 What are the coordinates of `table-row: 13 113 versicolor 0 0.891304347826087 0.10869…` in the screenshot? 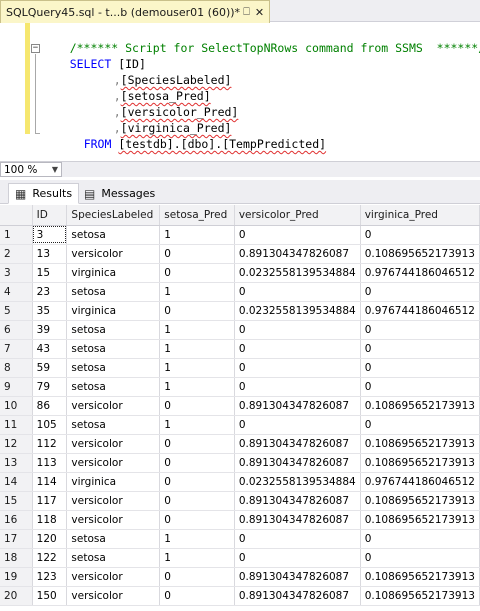 It's located at (240, 463).